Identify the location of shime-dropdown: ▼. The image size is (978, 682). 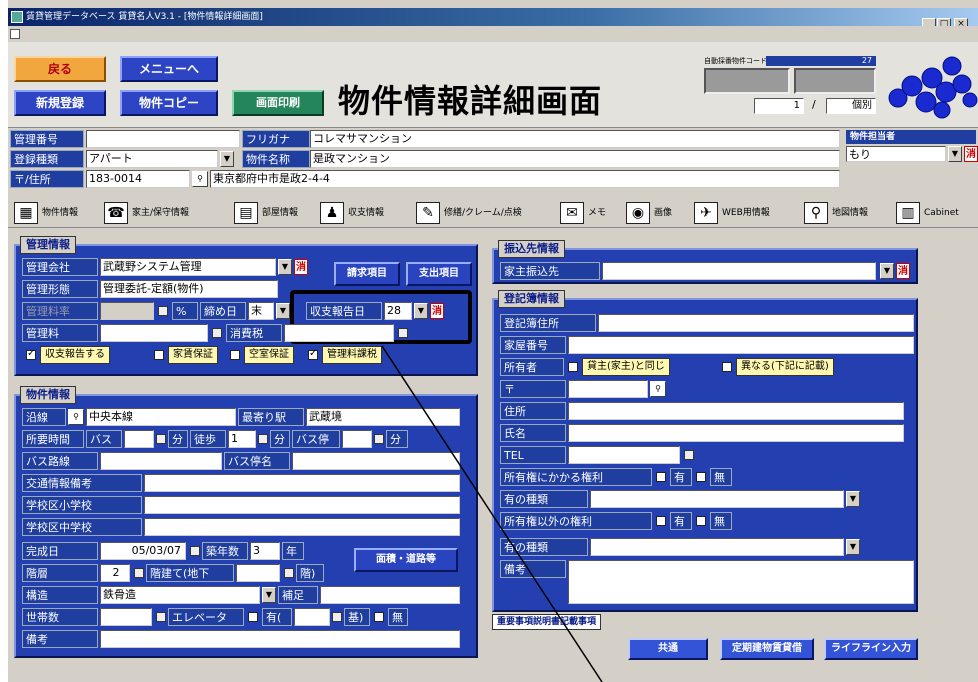
(283, 311).